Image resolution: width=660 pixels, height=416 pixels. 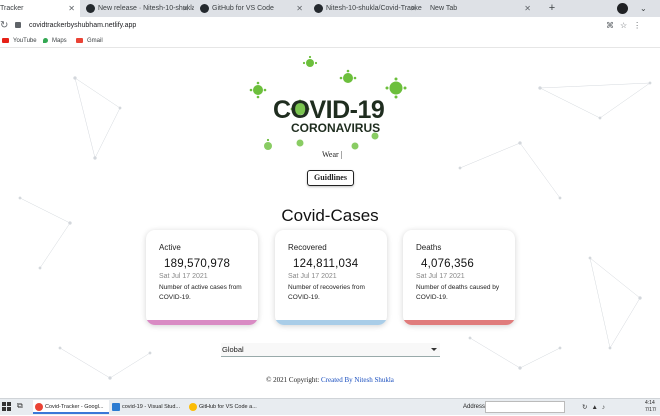 What do you see at coordinates (326, 292) in the screenshot?
I see `card-description: Number of recoveries from COVID-19.` at bounding box center [326, 292].